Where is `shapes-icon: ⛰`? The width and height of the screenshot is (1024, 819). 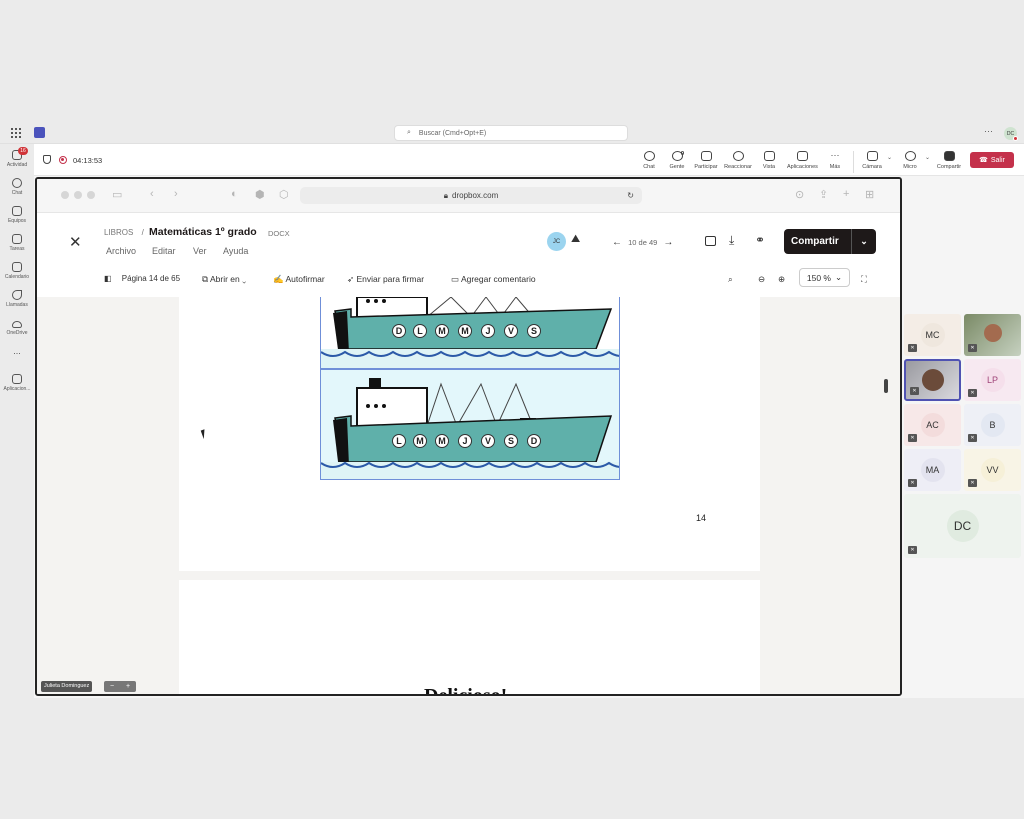
shapes-icon: ⛰ is located at coordinates (575, 239).